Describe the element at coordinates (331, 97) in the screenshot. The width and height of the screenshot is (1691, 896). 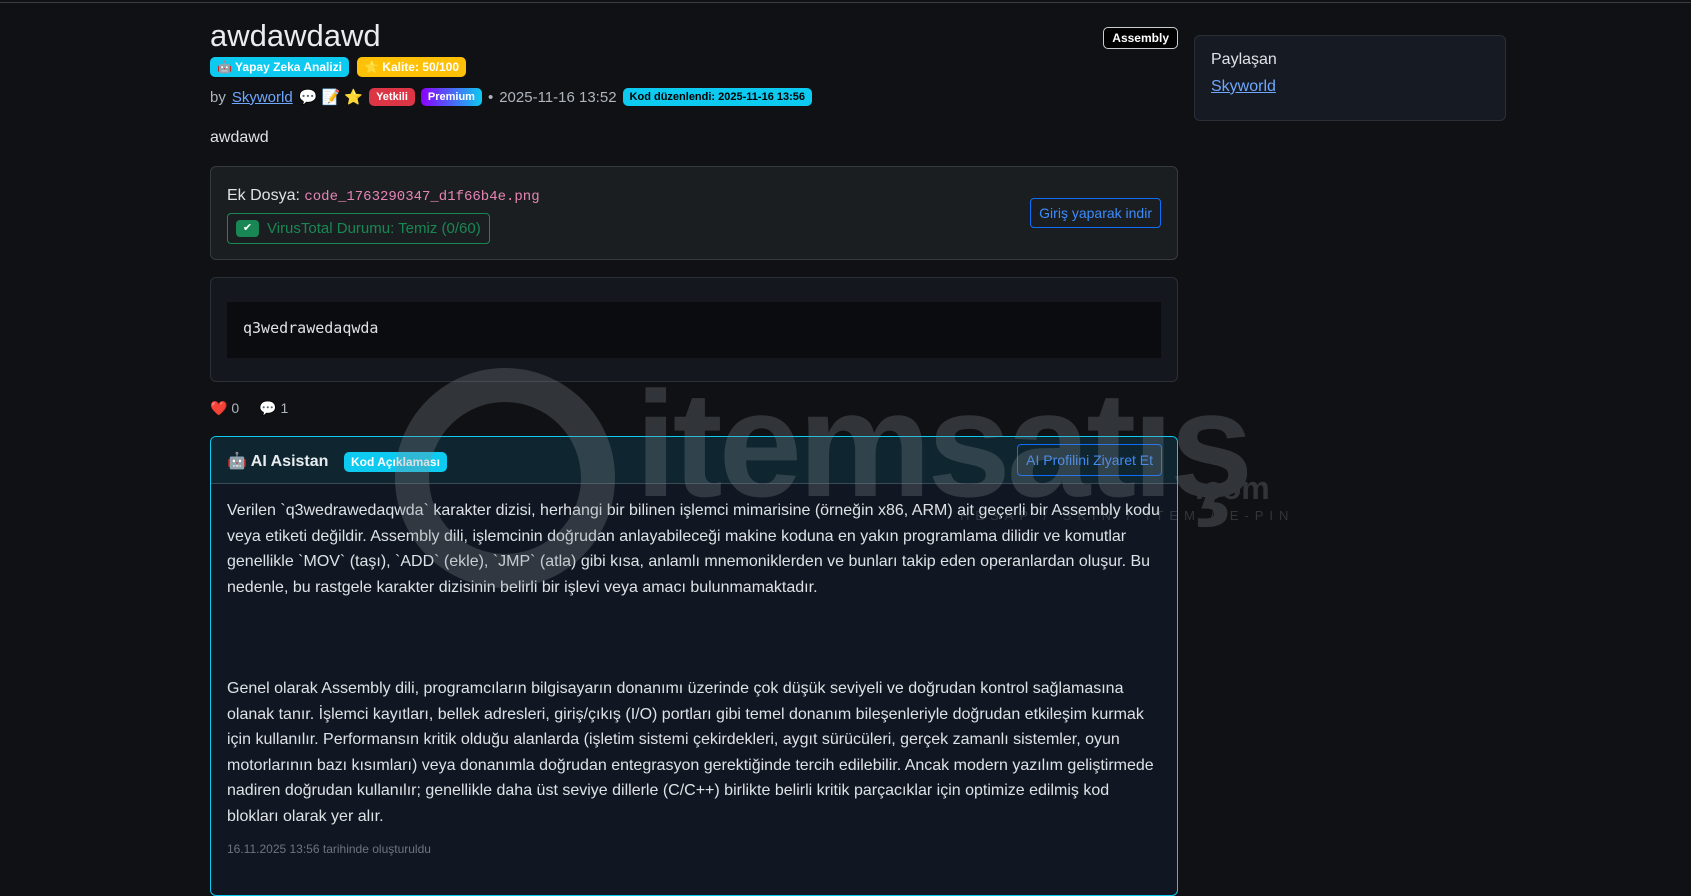
I see `user-badge-icons: 💬 📝 ⭐` at that location.